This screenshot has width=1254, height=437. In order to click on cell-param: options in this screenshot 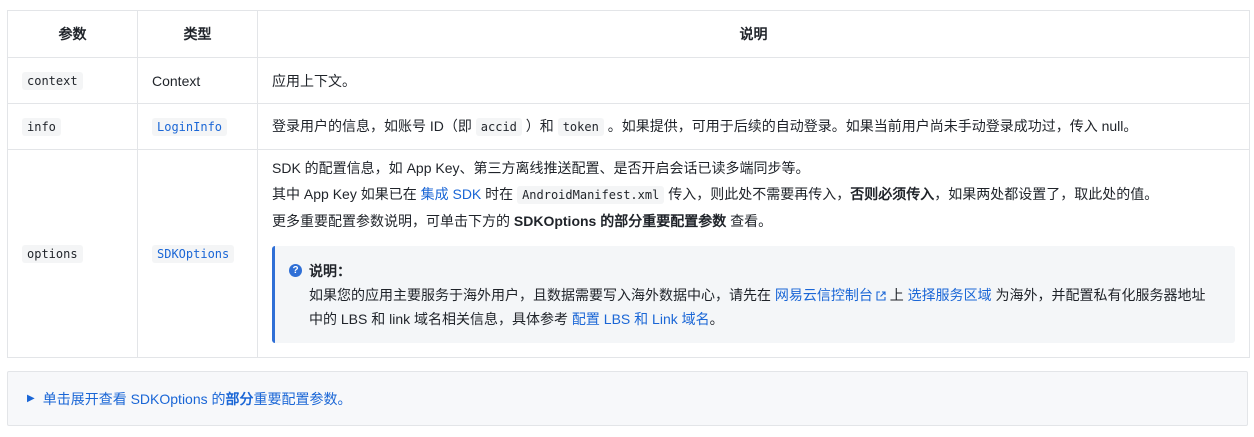, I will do `click(72, 253)`.